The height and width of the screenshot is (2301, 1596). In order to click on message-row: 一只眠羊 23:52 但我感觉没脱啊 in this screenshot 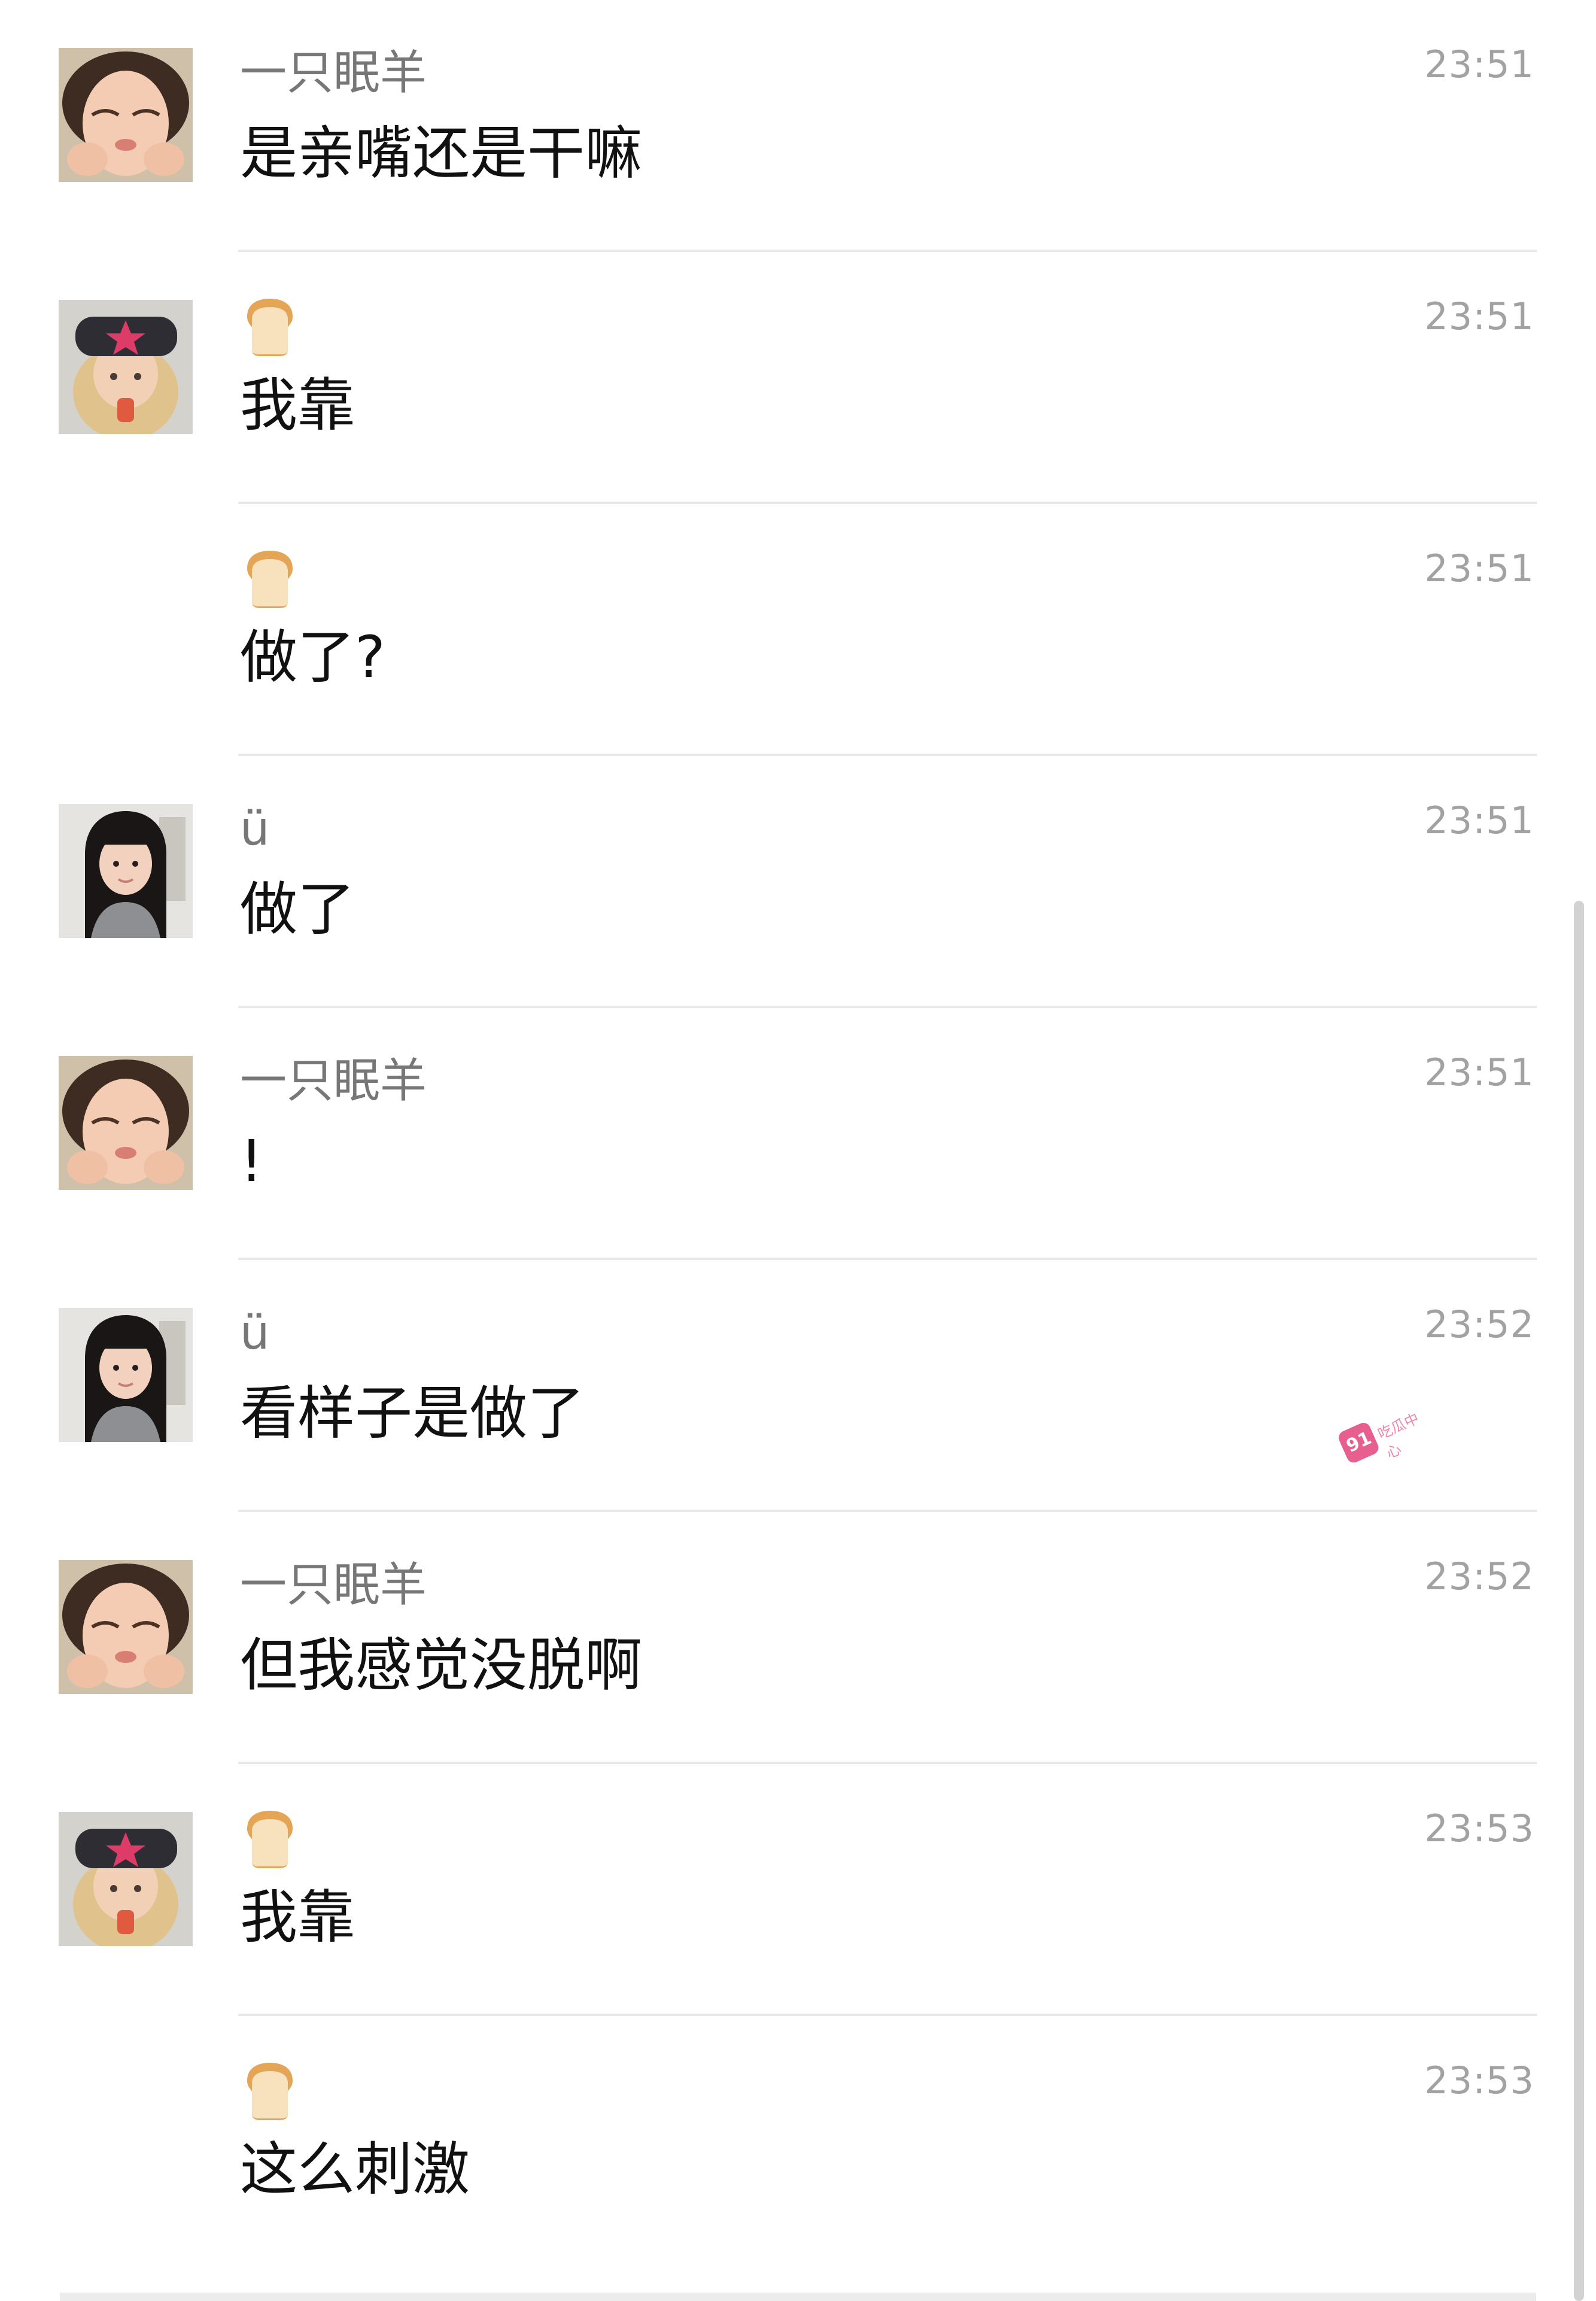, I will do `click(798, 1638)`.